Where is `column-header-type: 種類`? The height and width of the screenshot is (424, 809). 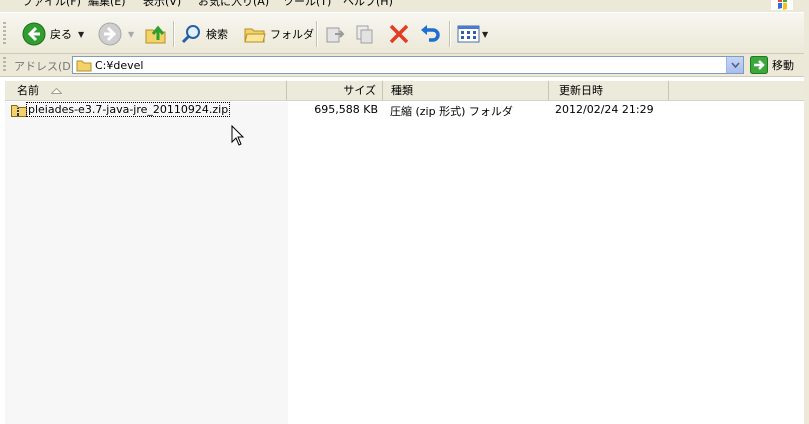 column-header-type: 種類 is located at coordinates (466, 90).